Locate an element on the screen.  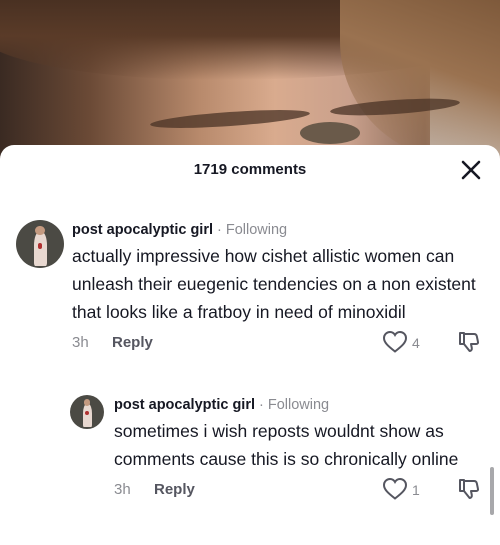
comment-actions: 3h Reply 4 is located at coordinates (279, 345).